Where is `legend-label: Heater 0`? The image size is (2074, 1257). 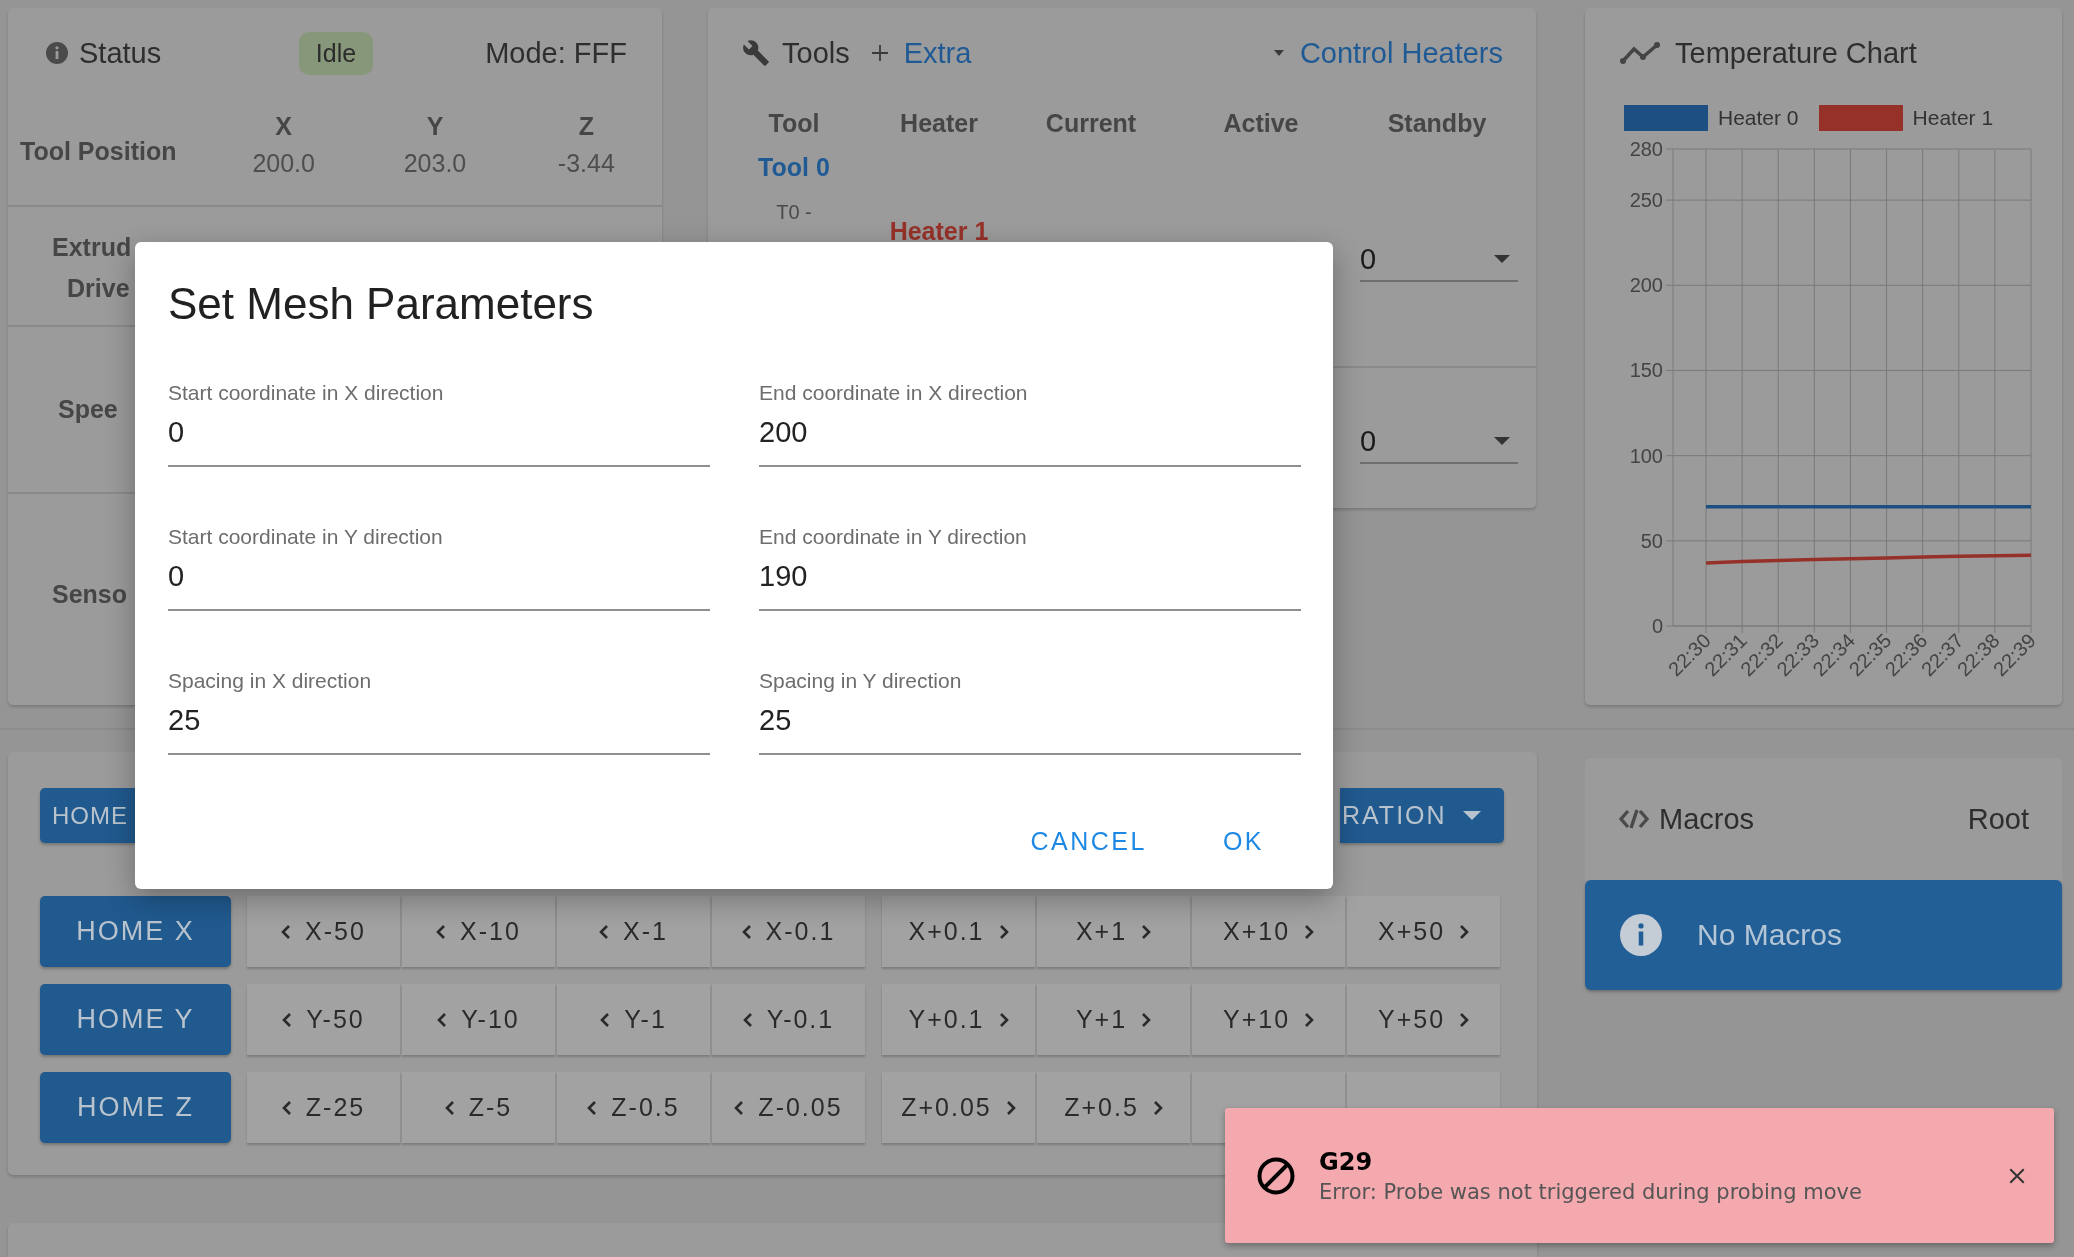 legend-label: Heater 0 is located at coordinates (1758, 118).